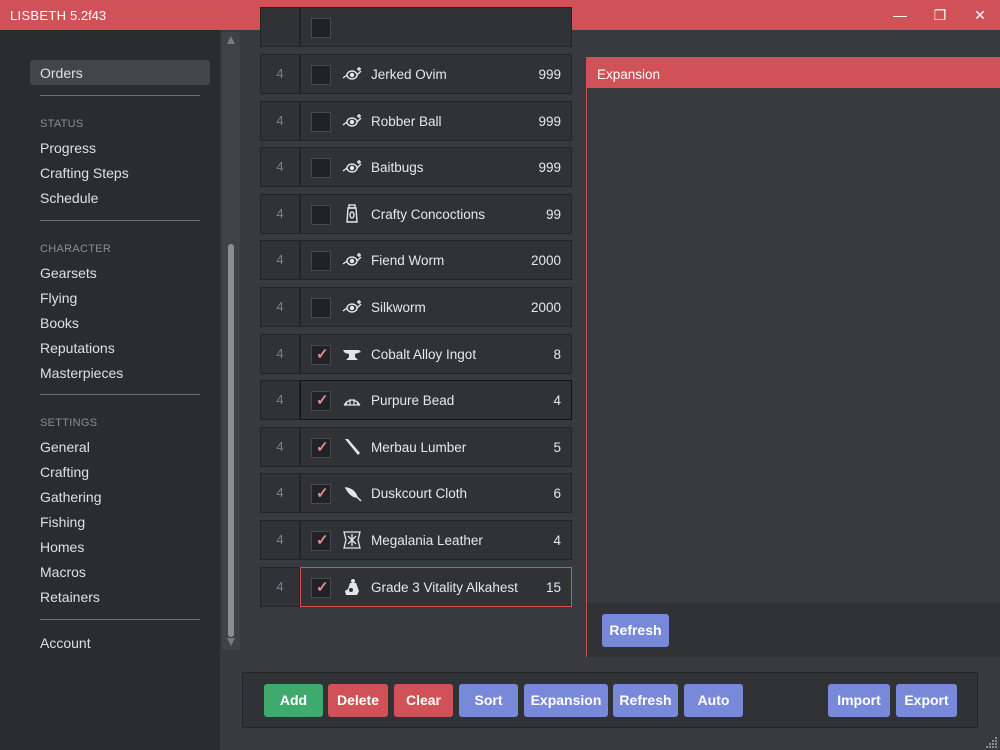  I want to click on item-name: Duskcourt Cloth, so click(419, 493).